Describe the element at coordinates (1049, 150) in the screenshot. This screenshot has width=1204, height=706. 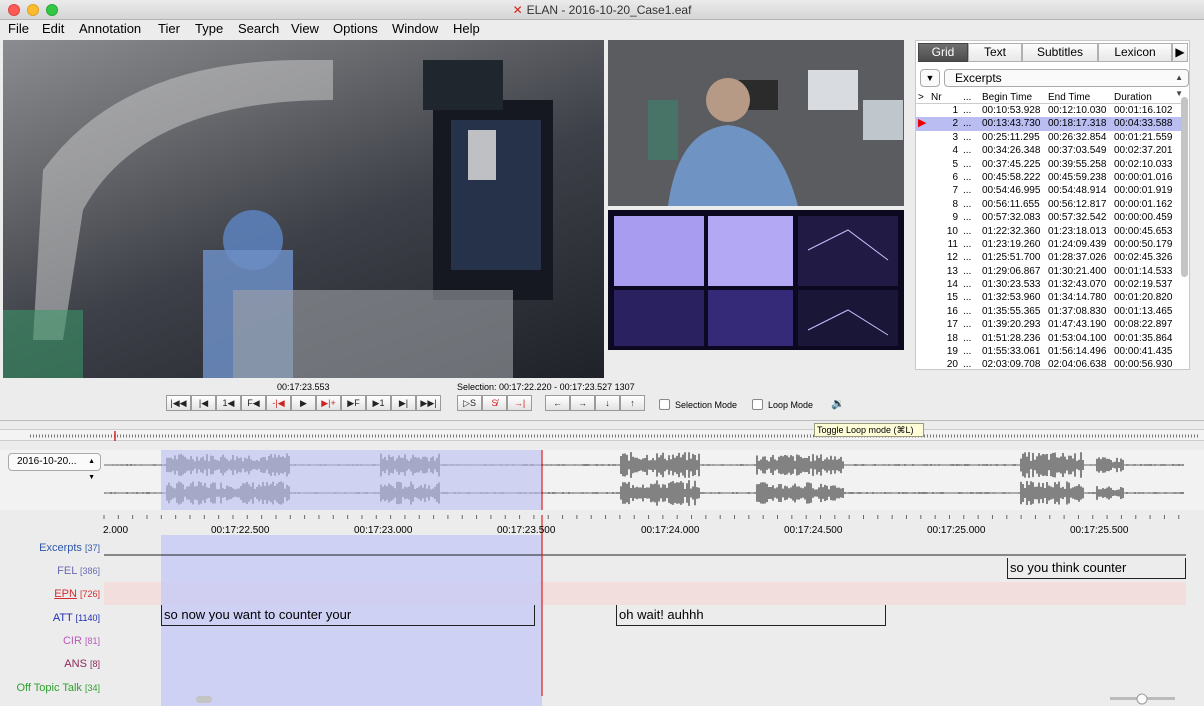
I see `grid-row: 4... 00:34:26.348 00:37:03.549 00:02:37.201` at that location.